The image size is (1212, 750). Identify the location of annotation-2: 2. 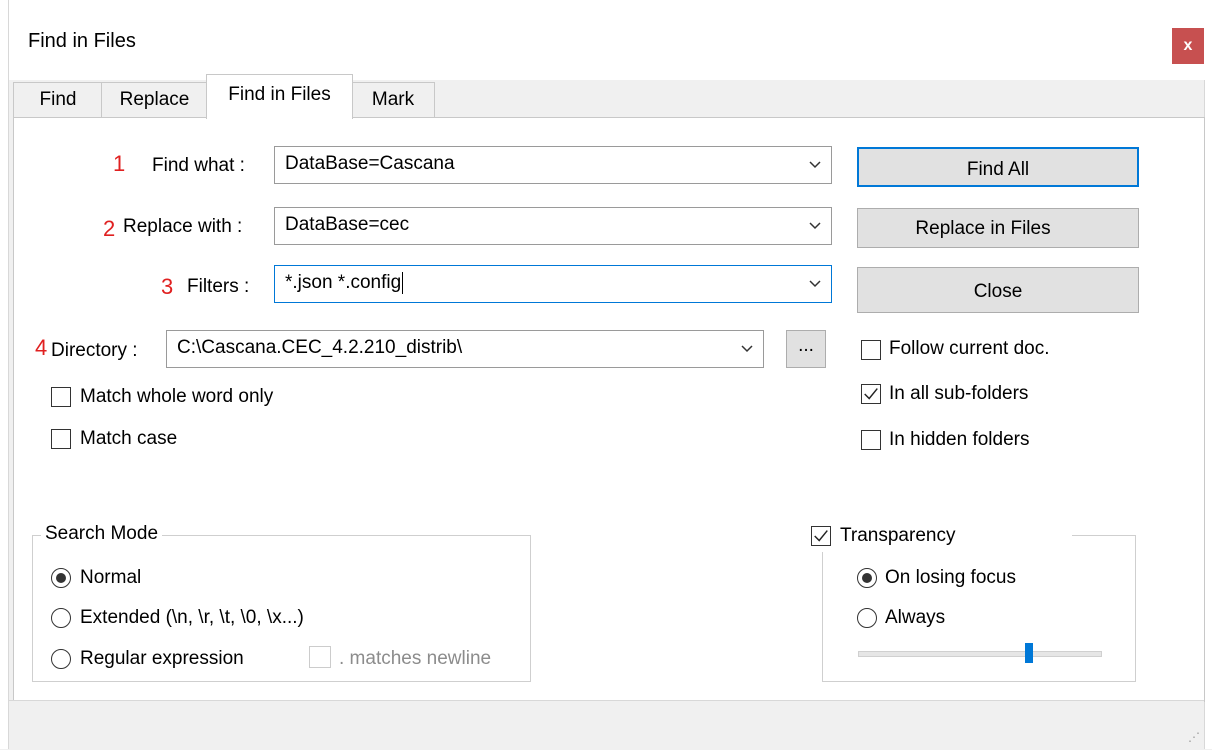
(109, 228).